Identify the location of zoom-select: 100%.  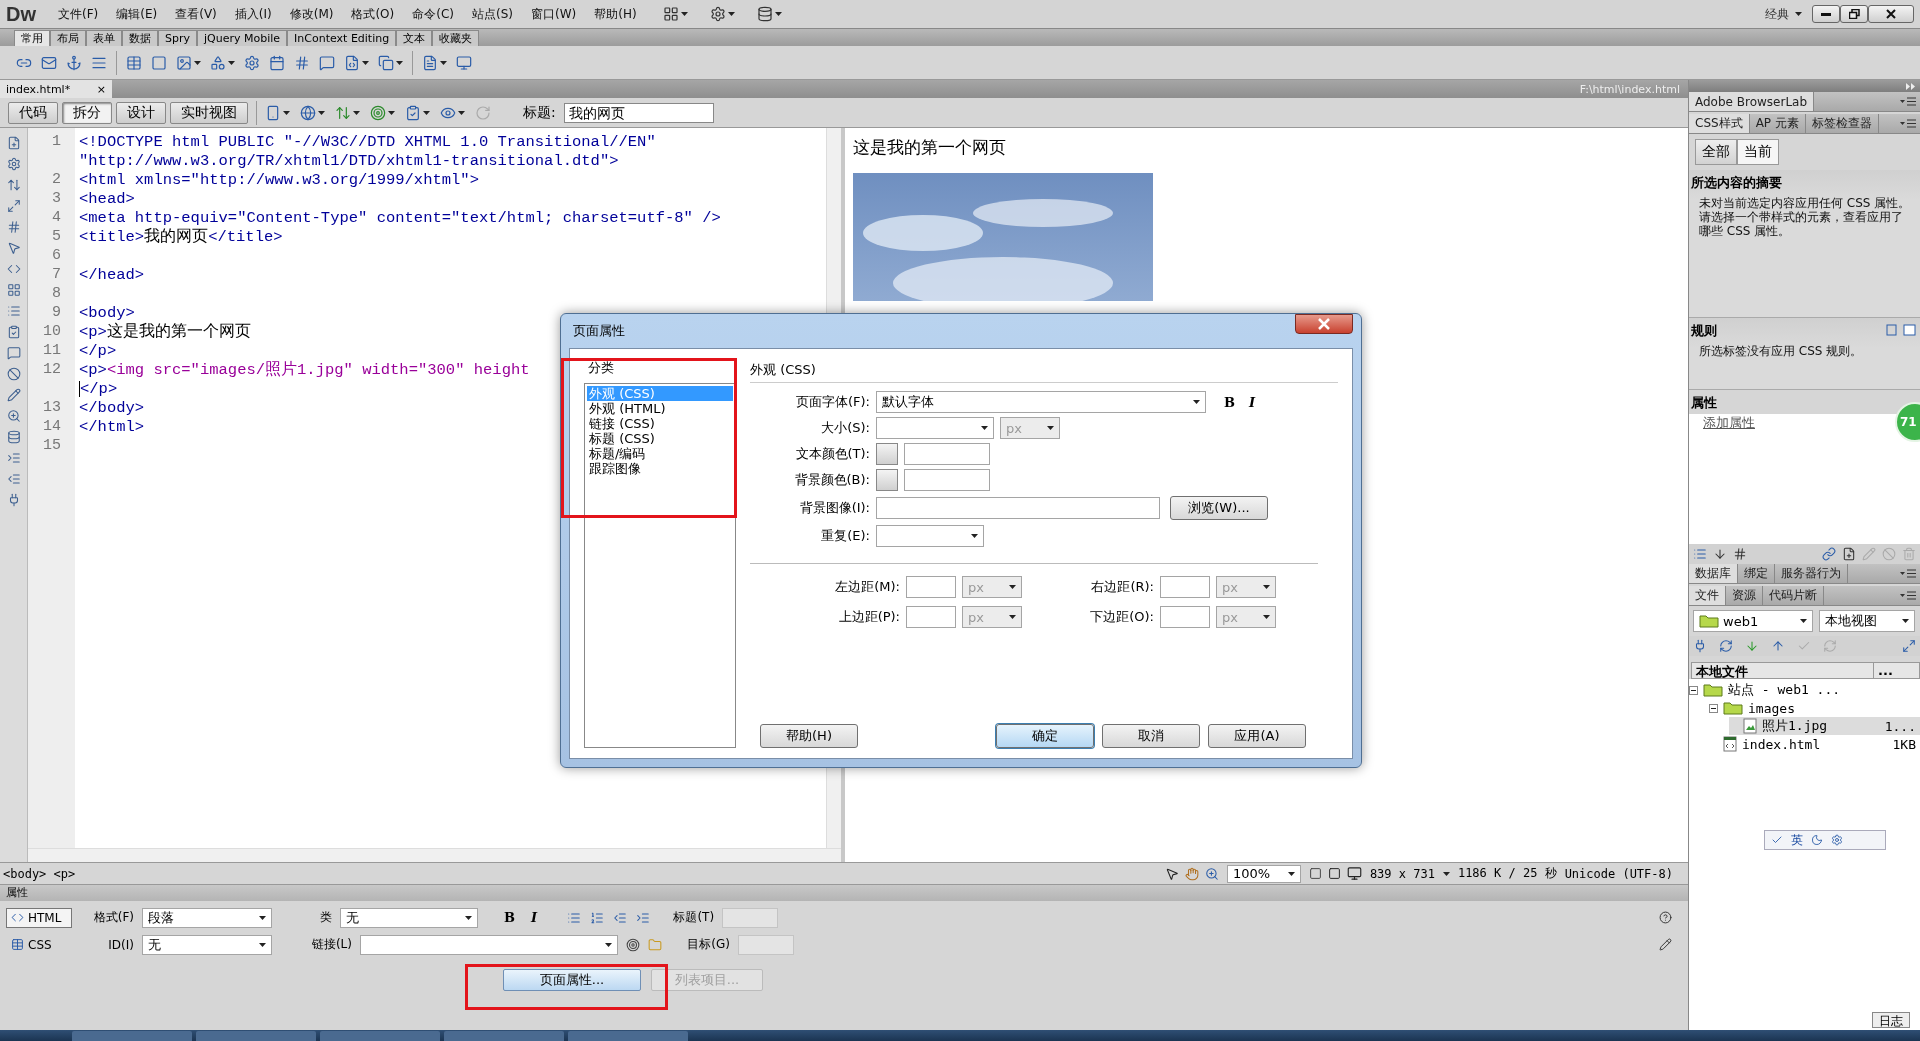
(1263, 873).